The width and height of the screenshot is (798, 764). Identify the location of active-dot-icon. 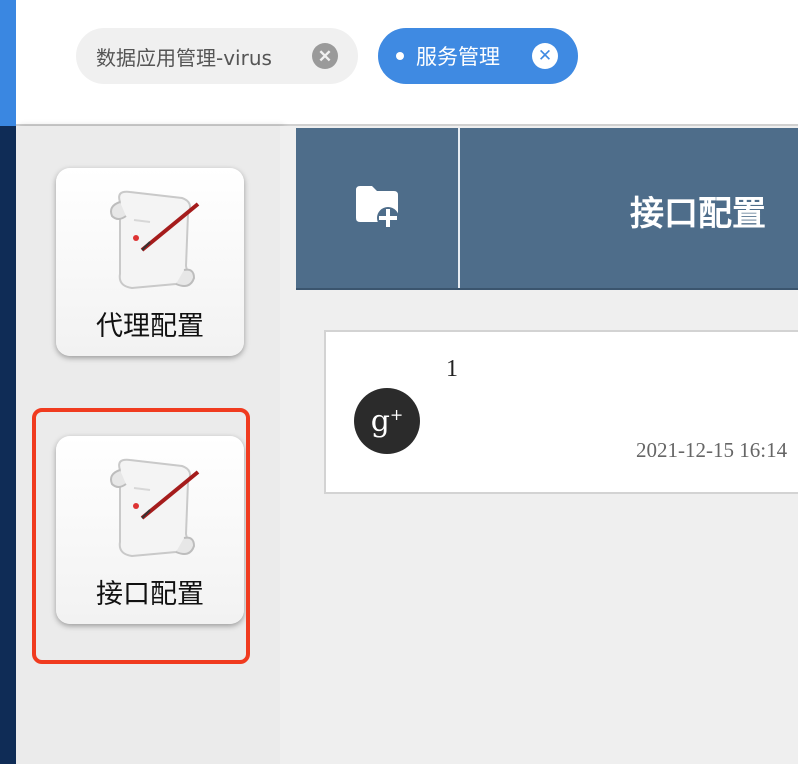
(400, 56).